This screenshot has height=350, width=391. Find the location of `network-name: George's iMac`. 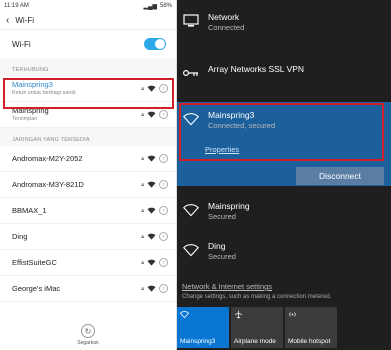

network-name: George's iMac is located at coordinates (36, 288).